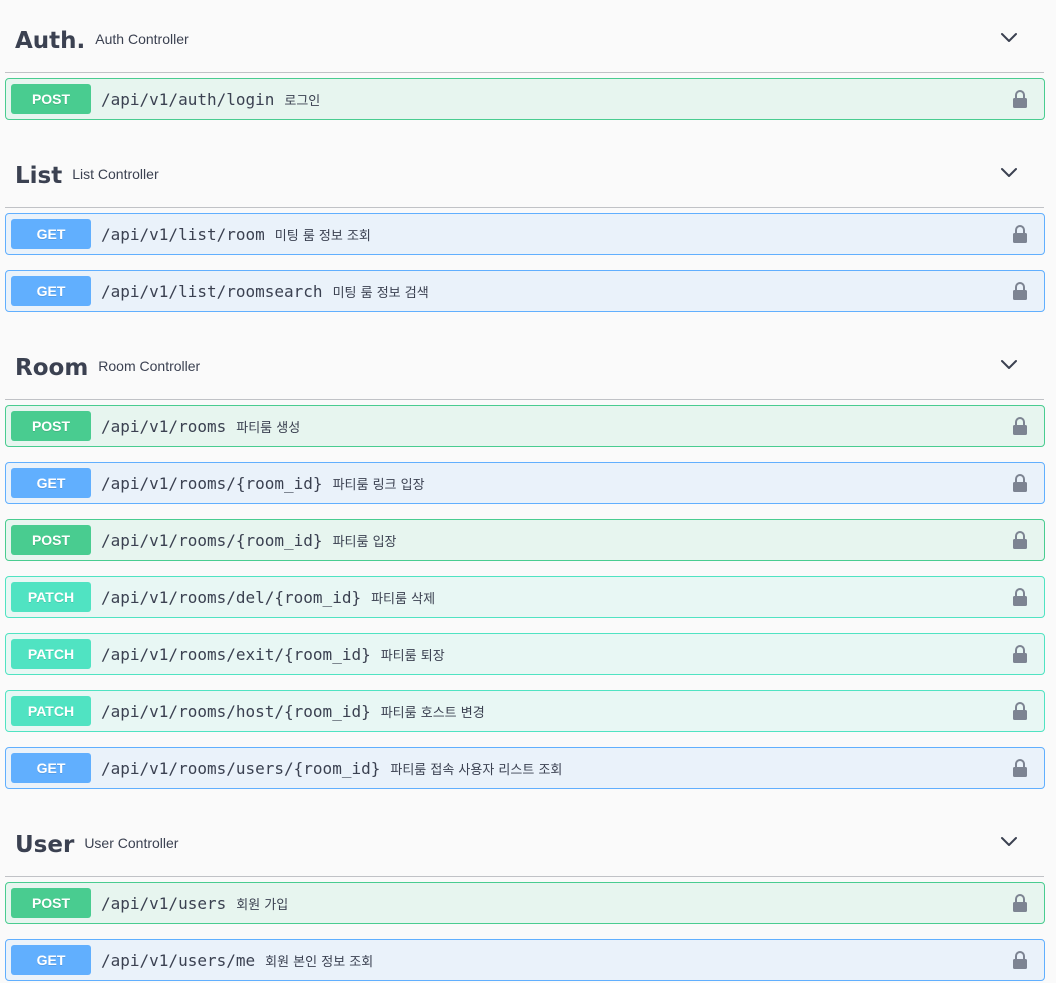  Describe the element at coordinates (142, 39) in the screenshot. I see `tag-description: Auth Controller` at that location.